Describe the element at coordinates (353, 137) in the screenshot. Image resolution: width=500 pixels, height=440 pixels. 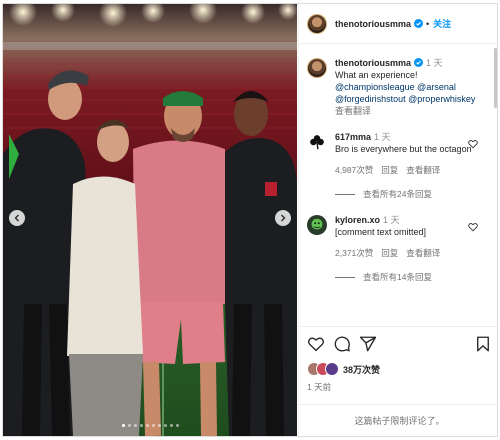
I see `commenter-username: 617mma` at that location.